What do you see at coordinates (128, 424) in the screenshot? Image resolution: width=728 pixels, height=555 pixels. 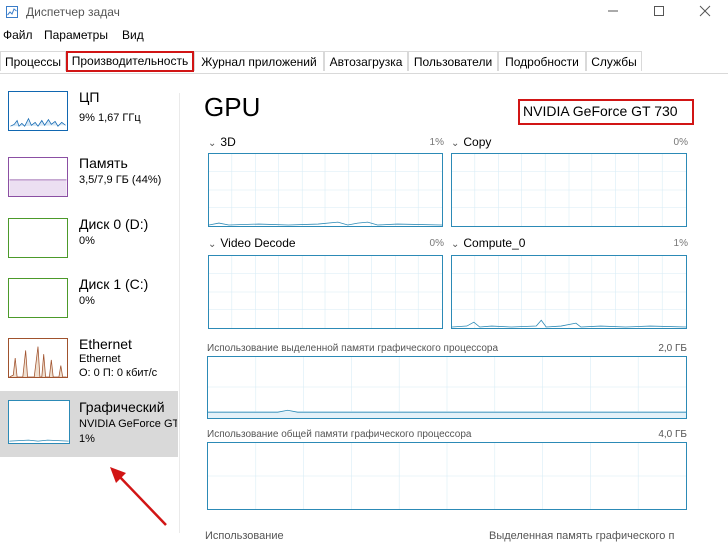 I see `sidebar-item-sub: NVIDIA GeForce GT` at bounding box center [128, 424].